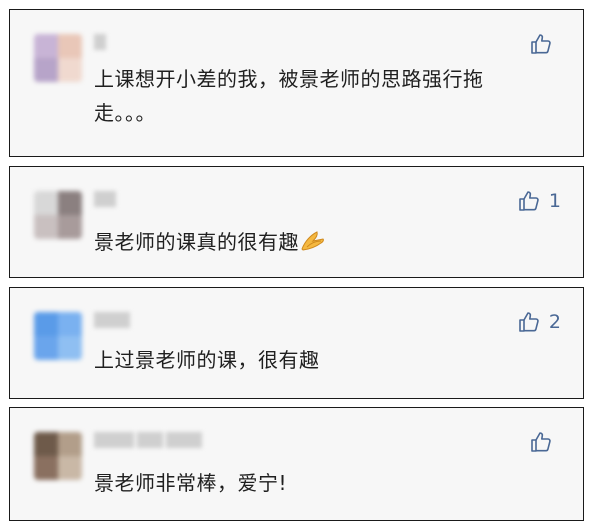 The height and width of the screenshot is (529, 592). I want to click on clapping-hands-emoji, so click(313, 246).